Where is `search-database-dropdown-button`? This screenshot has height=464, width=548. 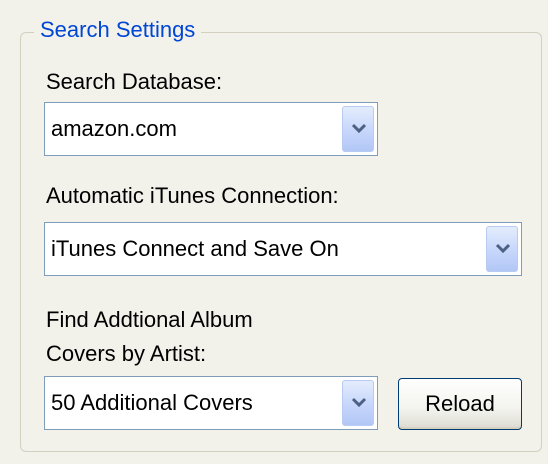 search-database-dropdown-button is located at coordinates (358, 129).